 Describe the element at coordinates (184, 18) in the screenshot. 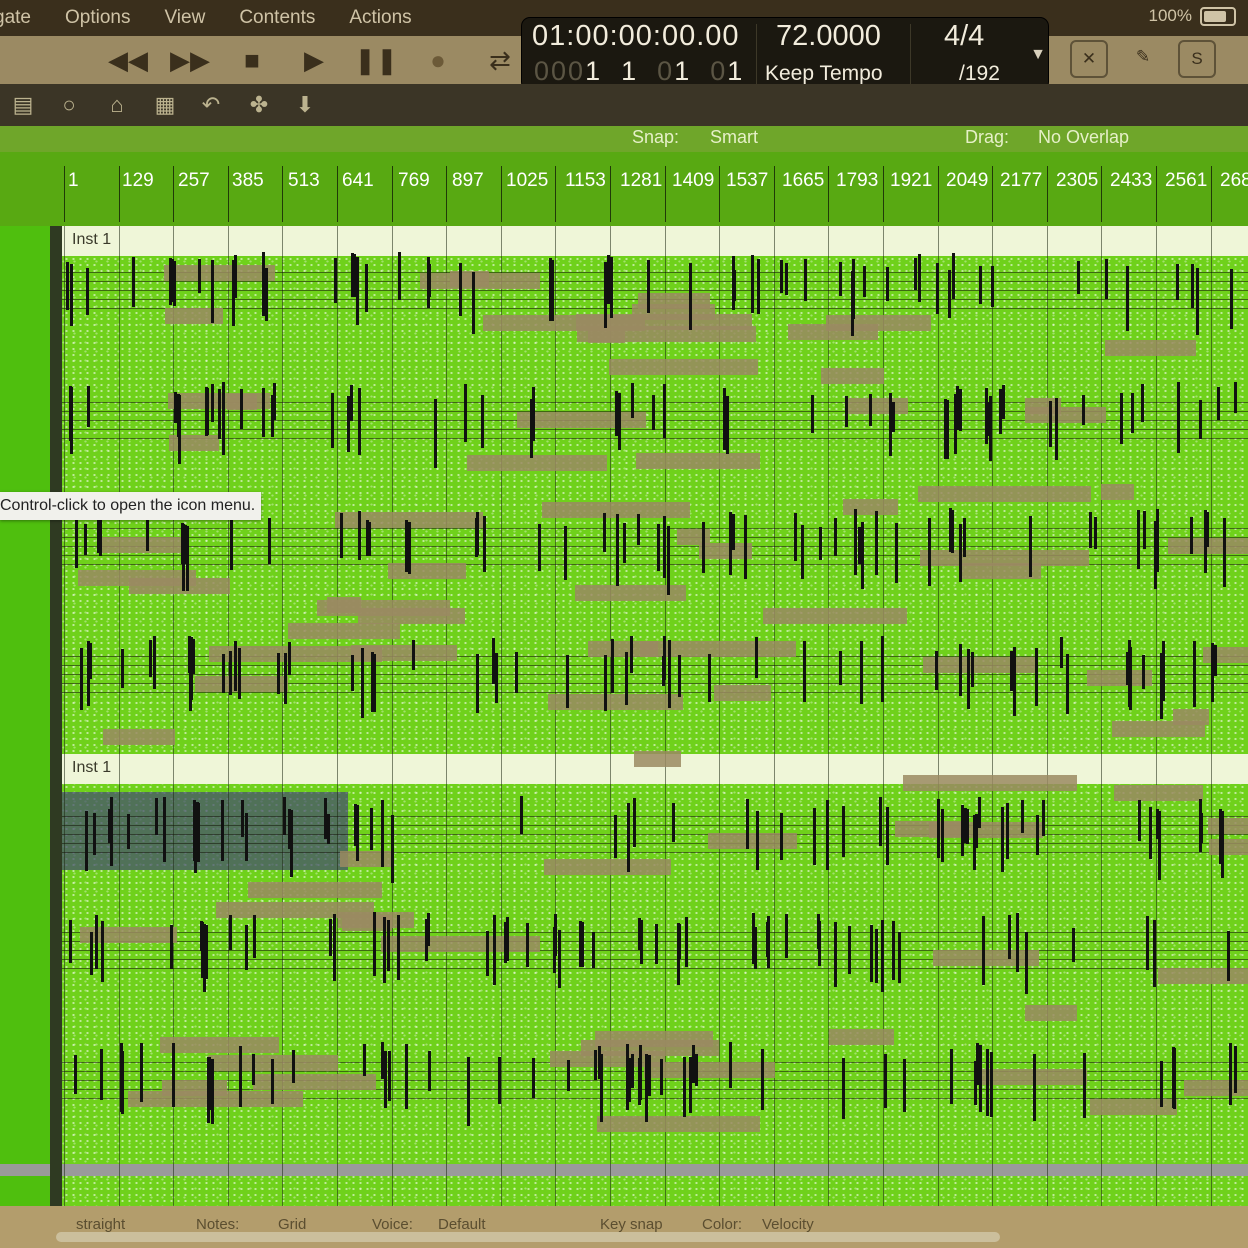

I see `menu-view: View` at that location.